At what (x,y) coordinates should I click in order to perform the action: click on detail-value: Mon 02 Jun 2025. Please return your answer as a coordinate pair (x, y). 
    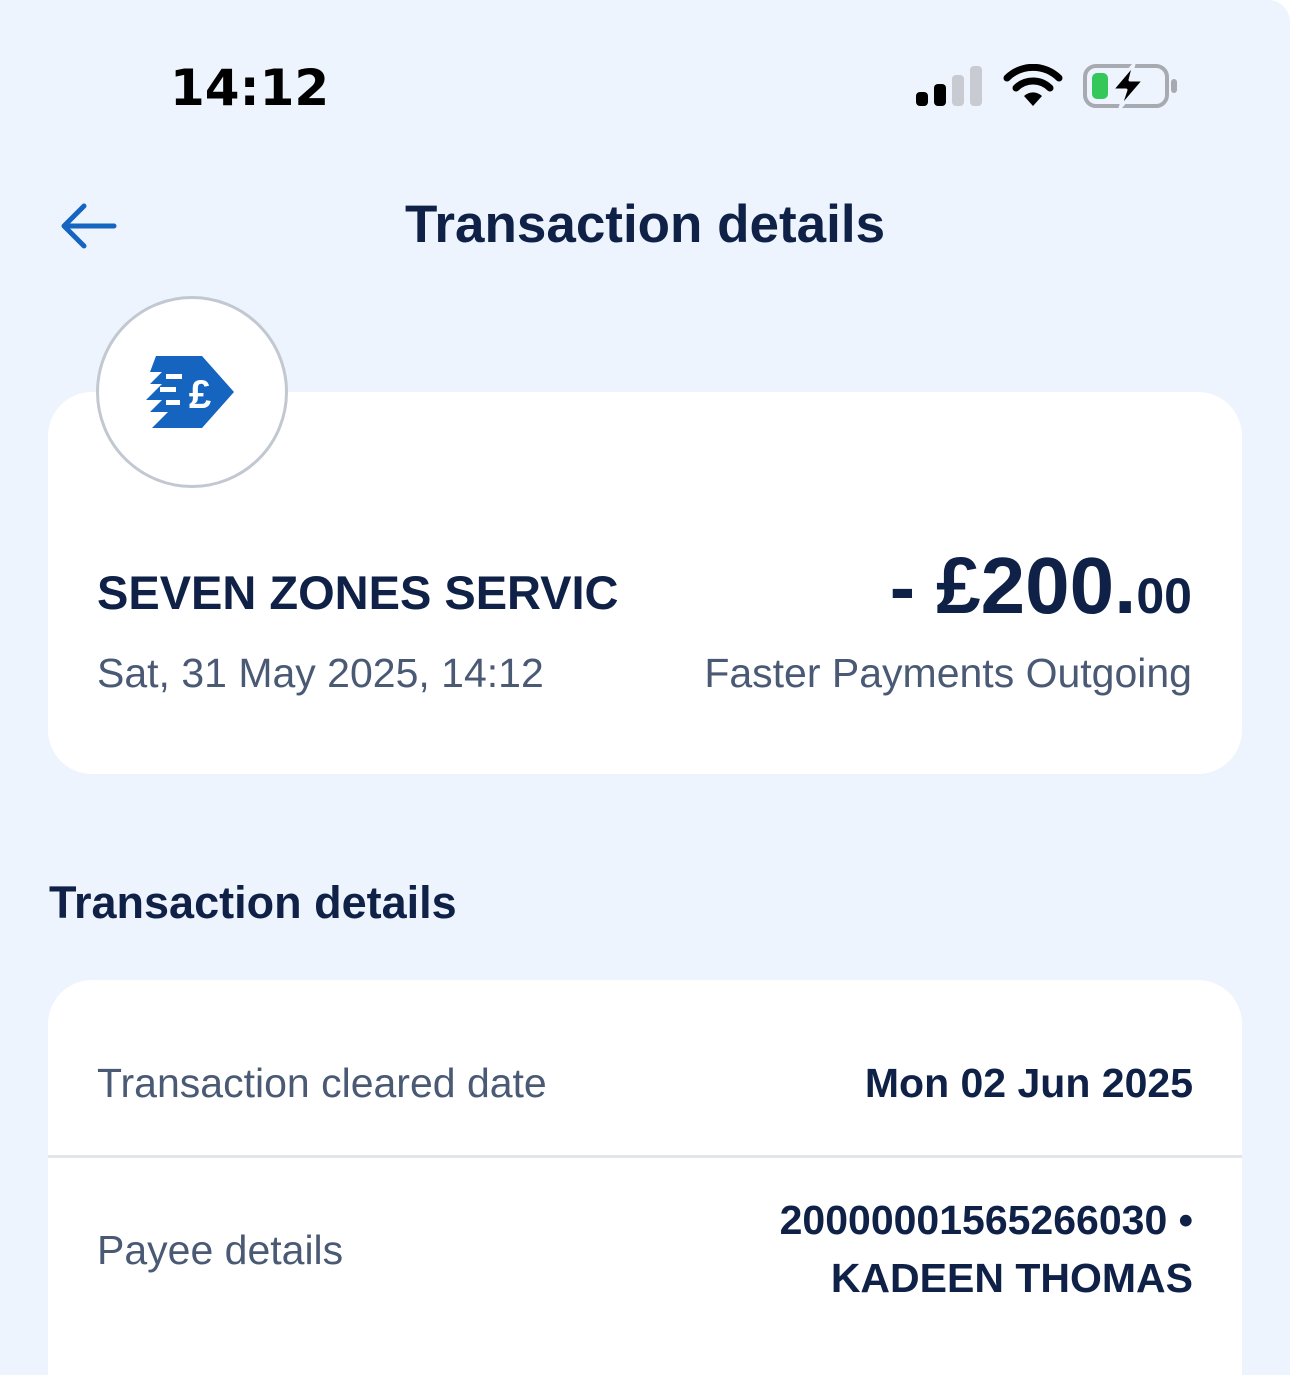
    Looking at the image, I should click on (1028, 1083).